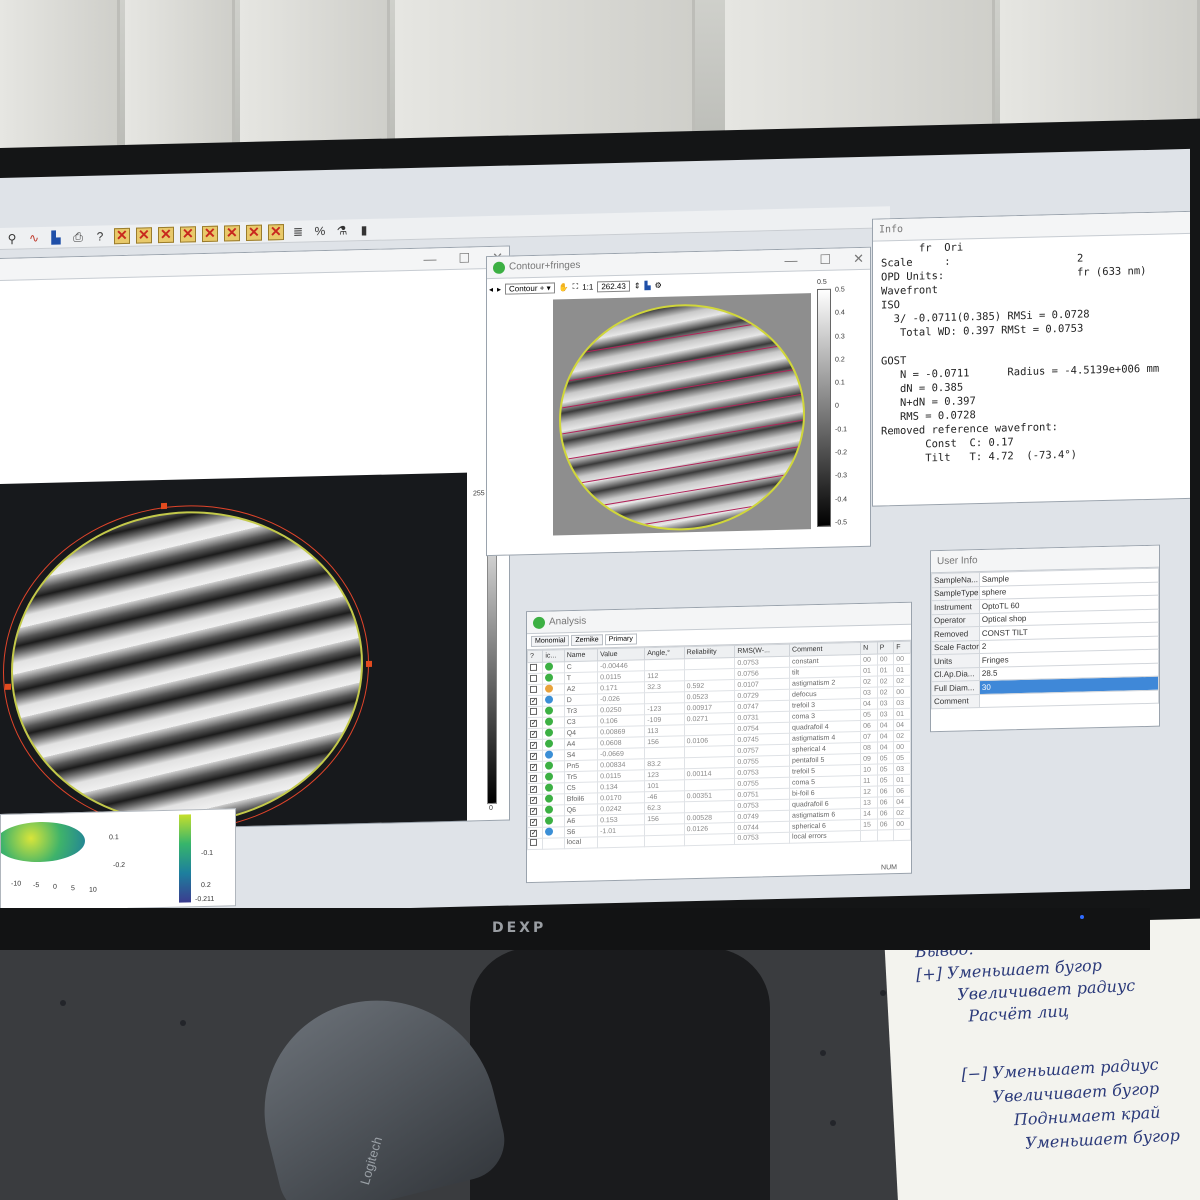 This screenshot has width=1200, height=1200. Describe the element at coordinates (298, 231) in the screenshot. I see `list-icon: ≣` at that location.